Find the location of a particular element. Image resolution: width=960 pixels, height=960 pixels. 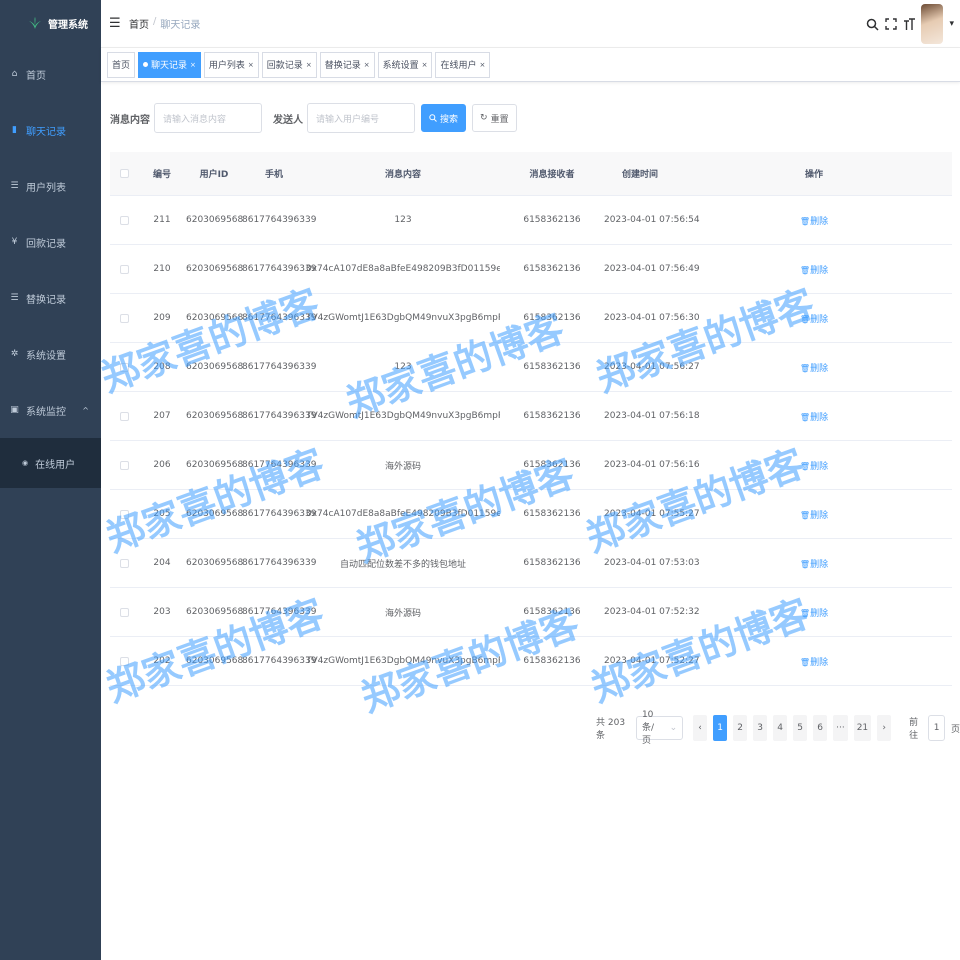

message-label: 消息内容 is located at coordinates (130, 120).